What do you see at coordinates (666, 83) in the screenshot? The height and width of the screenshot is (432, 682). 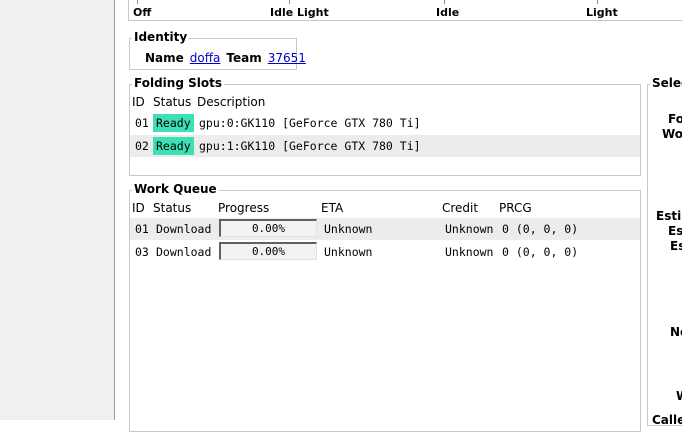 I see `selected-legend: Selec` at bounding box center [666, 83].